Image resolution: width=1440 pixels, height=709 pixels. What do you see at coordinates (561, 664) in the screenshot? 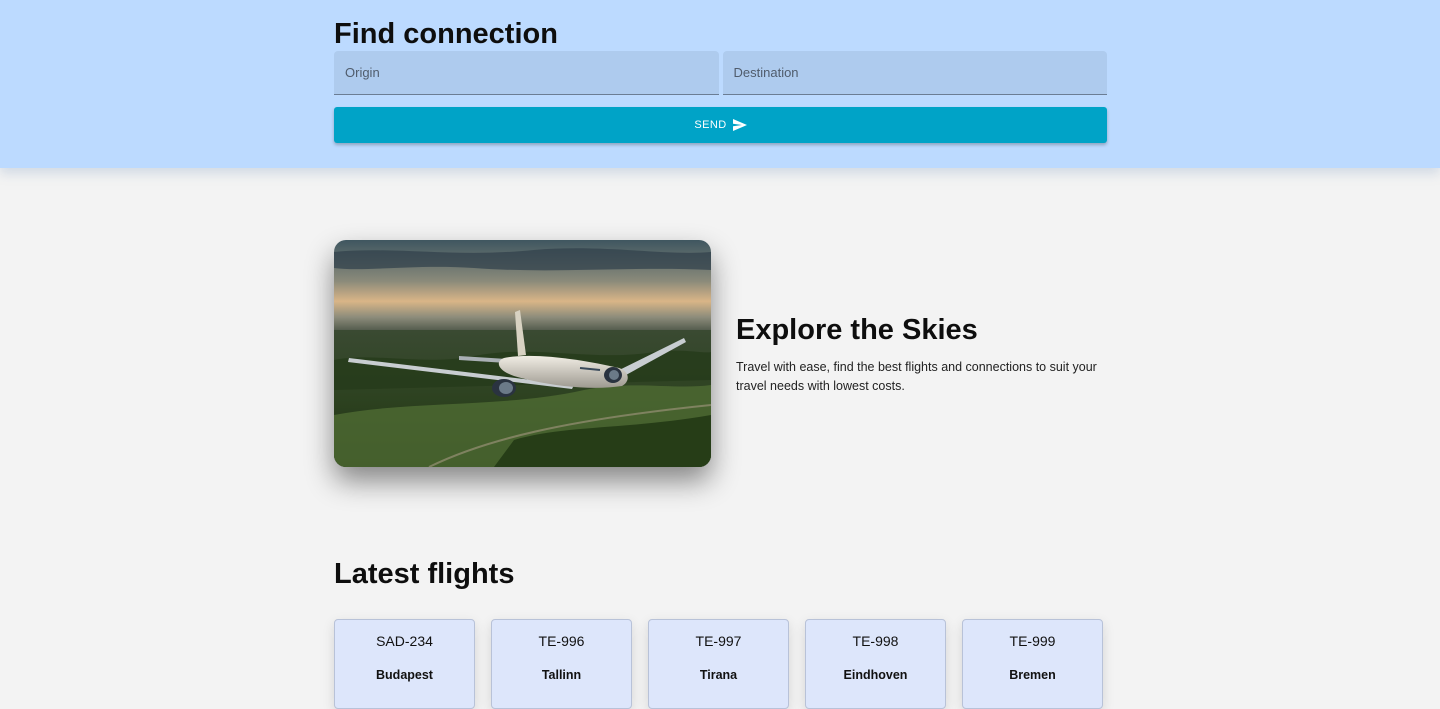
I see `flight-card: TE-996 Tallinn` at bounding box center [561, 664].